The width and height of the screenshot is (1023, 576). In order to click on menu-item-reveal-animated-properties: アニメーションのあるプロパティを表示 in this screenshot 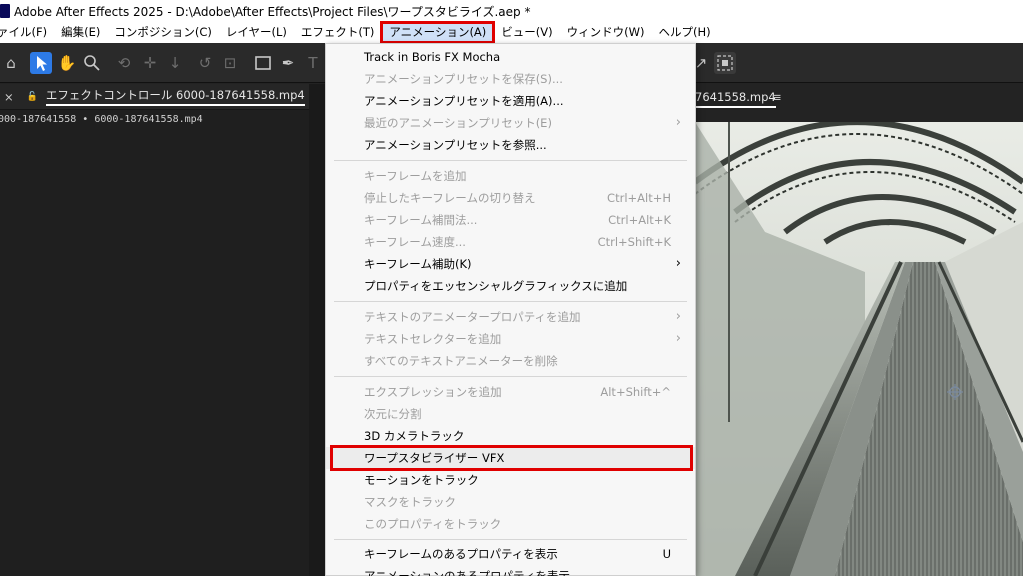, I will do `click(510, 570)`.